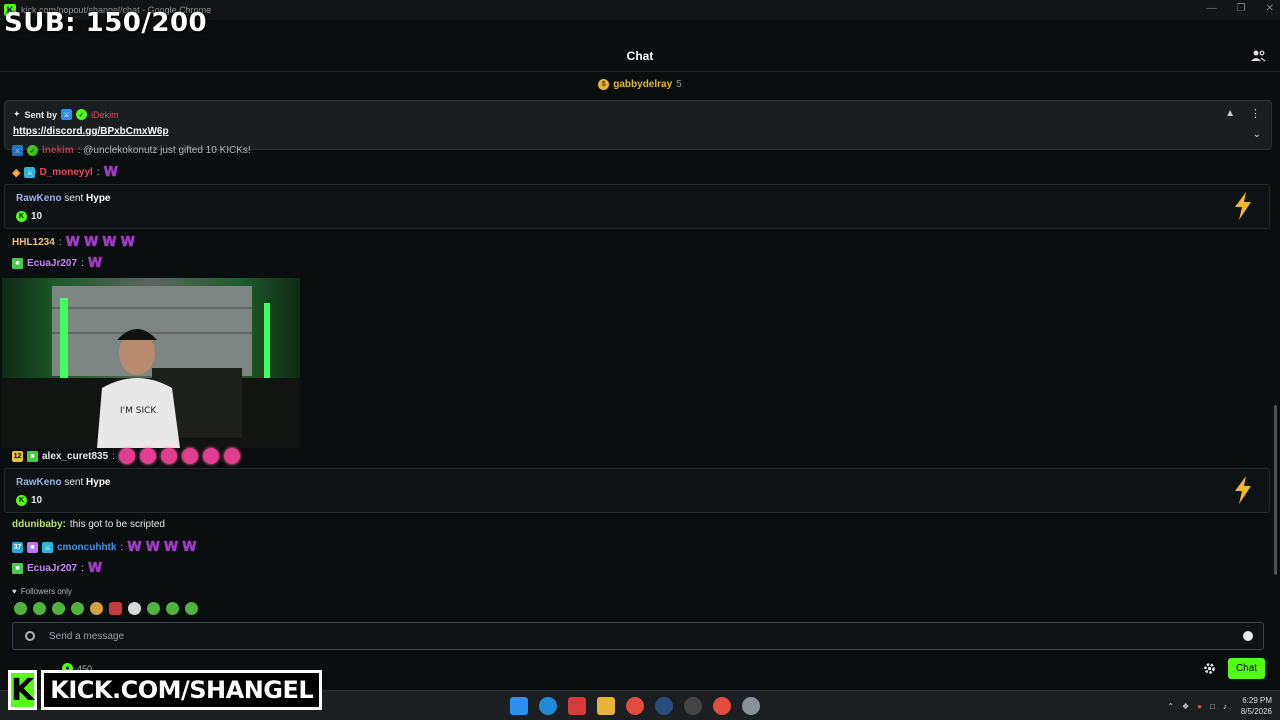 The image size is (1280, 720). Describe the element at coordinates (1185, 706) in the screenshot. I see `dropbox-icon: ❖` at that location.